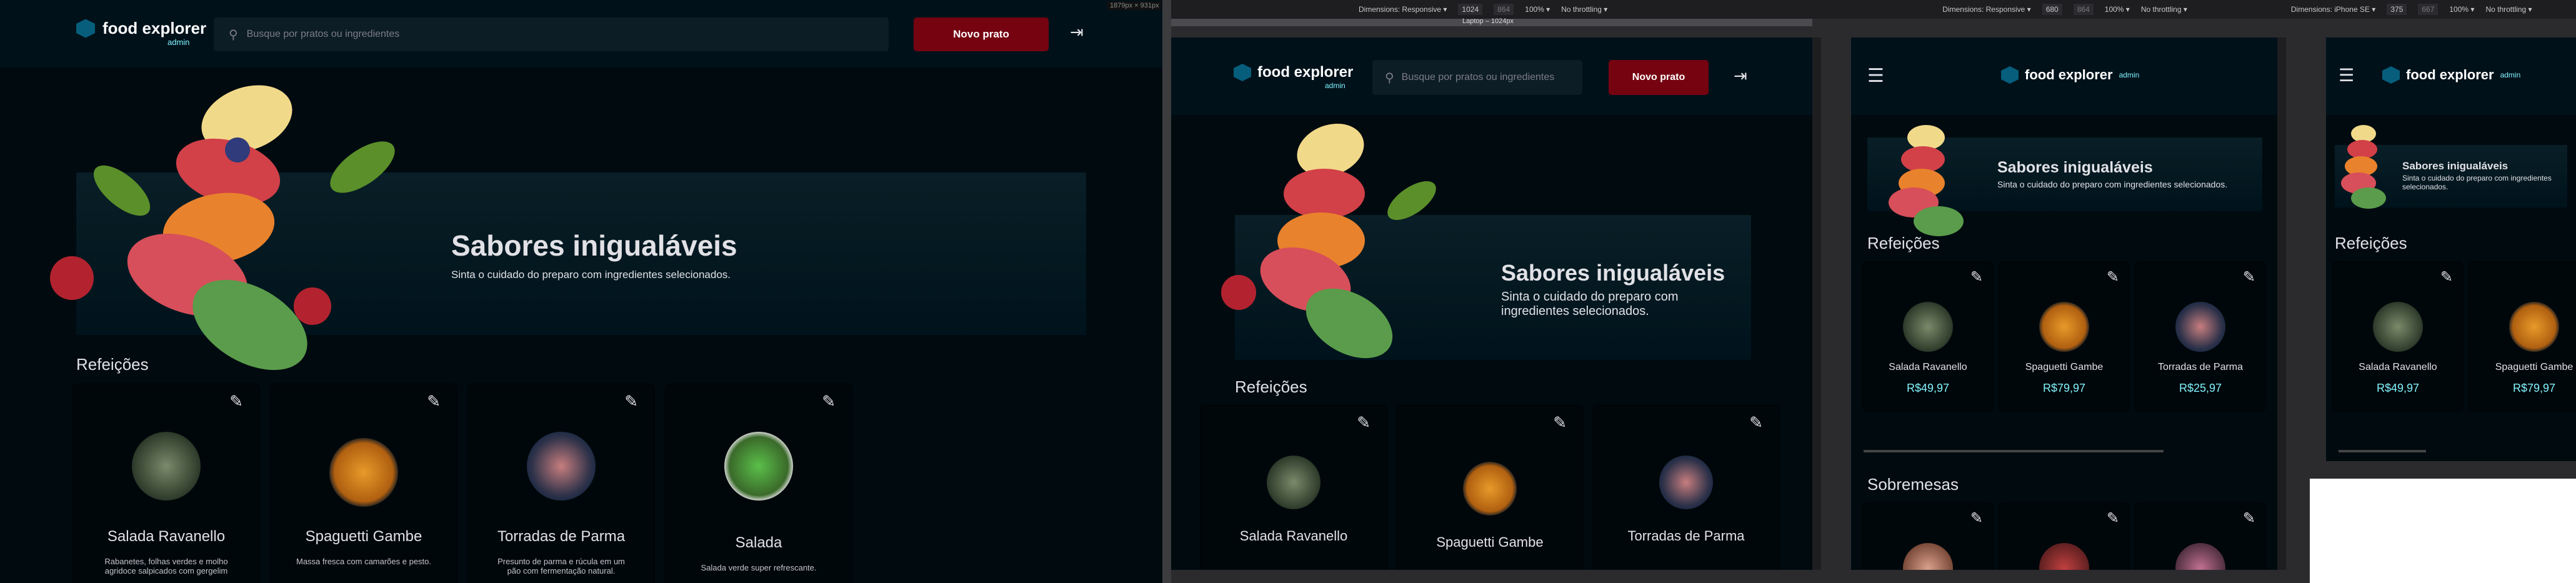 The height and width of the screenshot is (583, 2576). I want to click on dish-card: ✎ Torradas de Parma R$25,97, so click(2200, 336).